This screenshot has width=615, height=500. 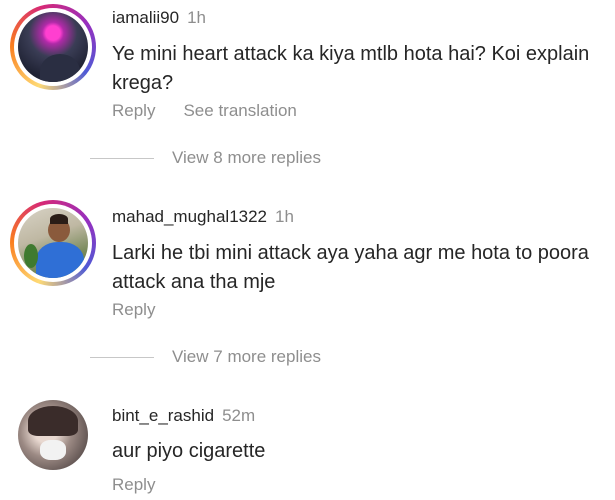 What do you see at coordinates (239, 110) in the screenshot?
I see `see-translation-button: See translation` at bounding box center [239, 110].